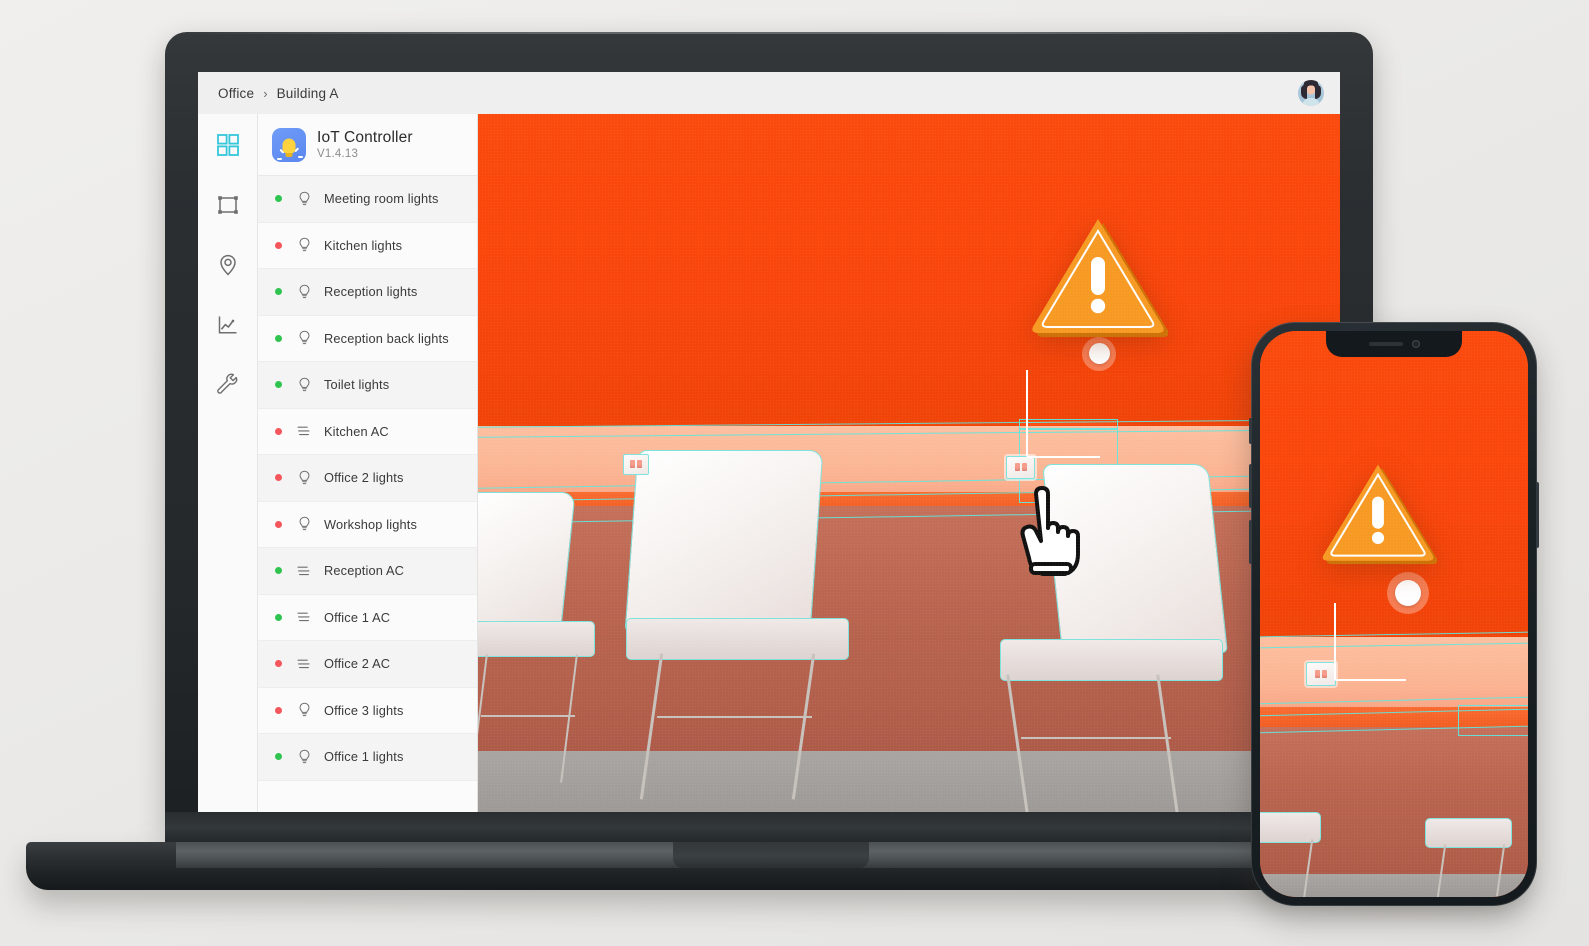 The width and height of the screenshot is (1589, 946). I want to click on laptop-base-face, so click(771, 855).